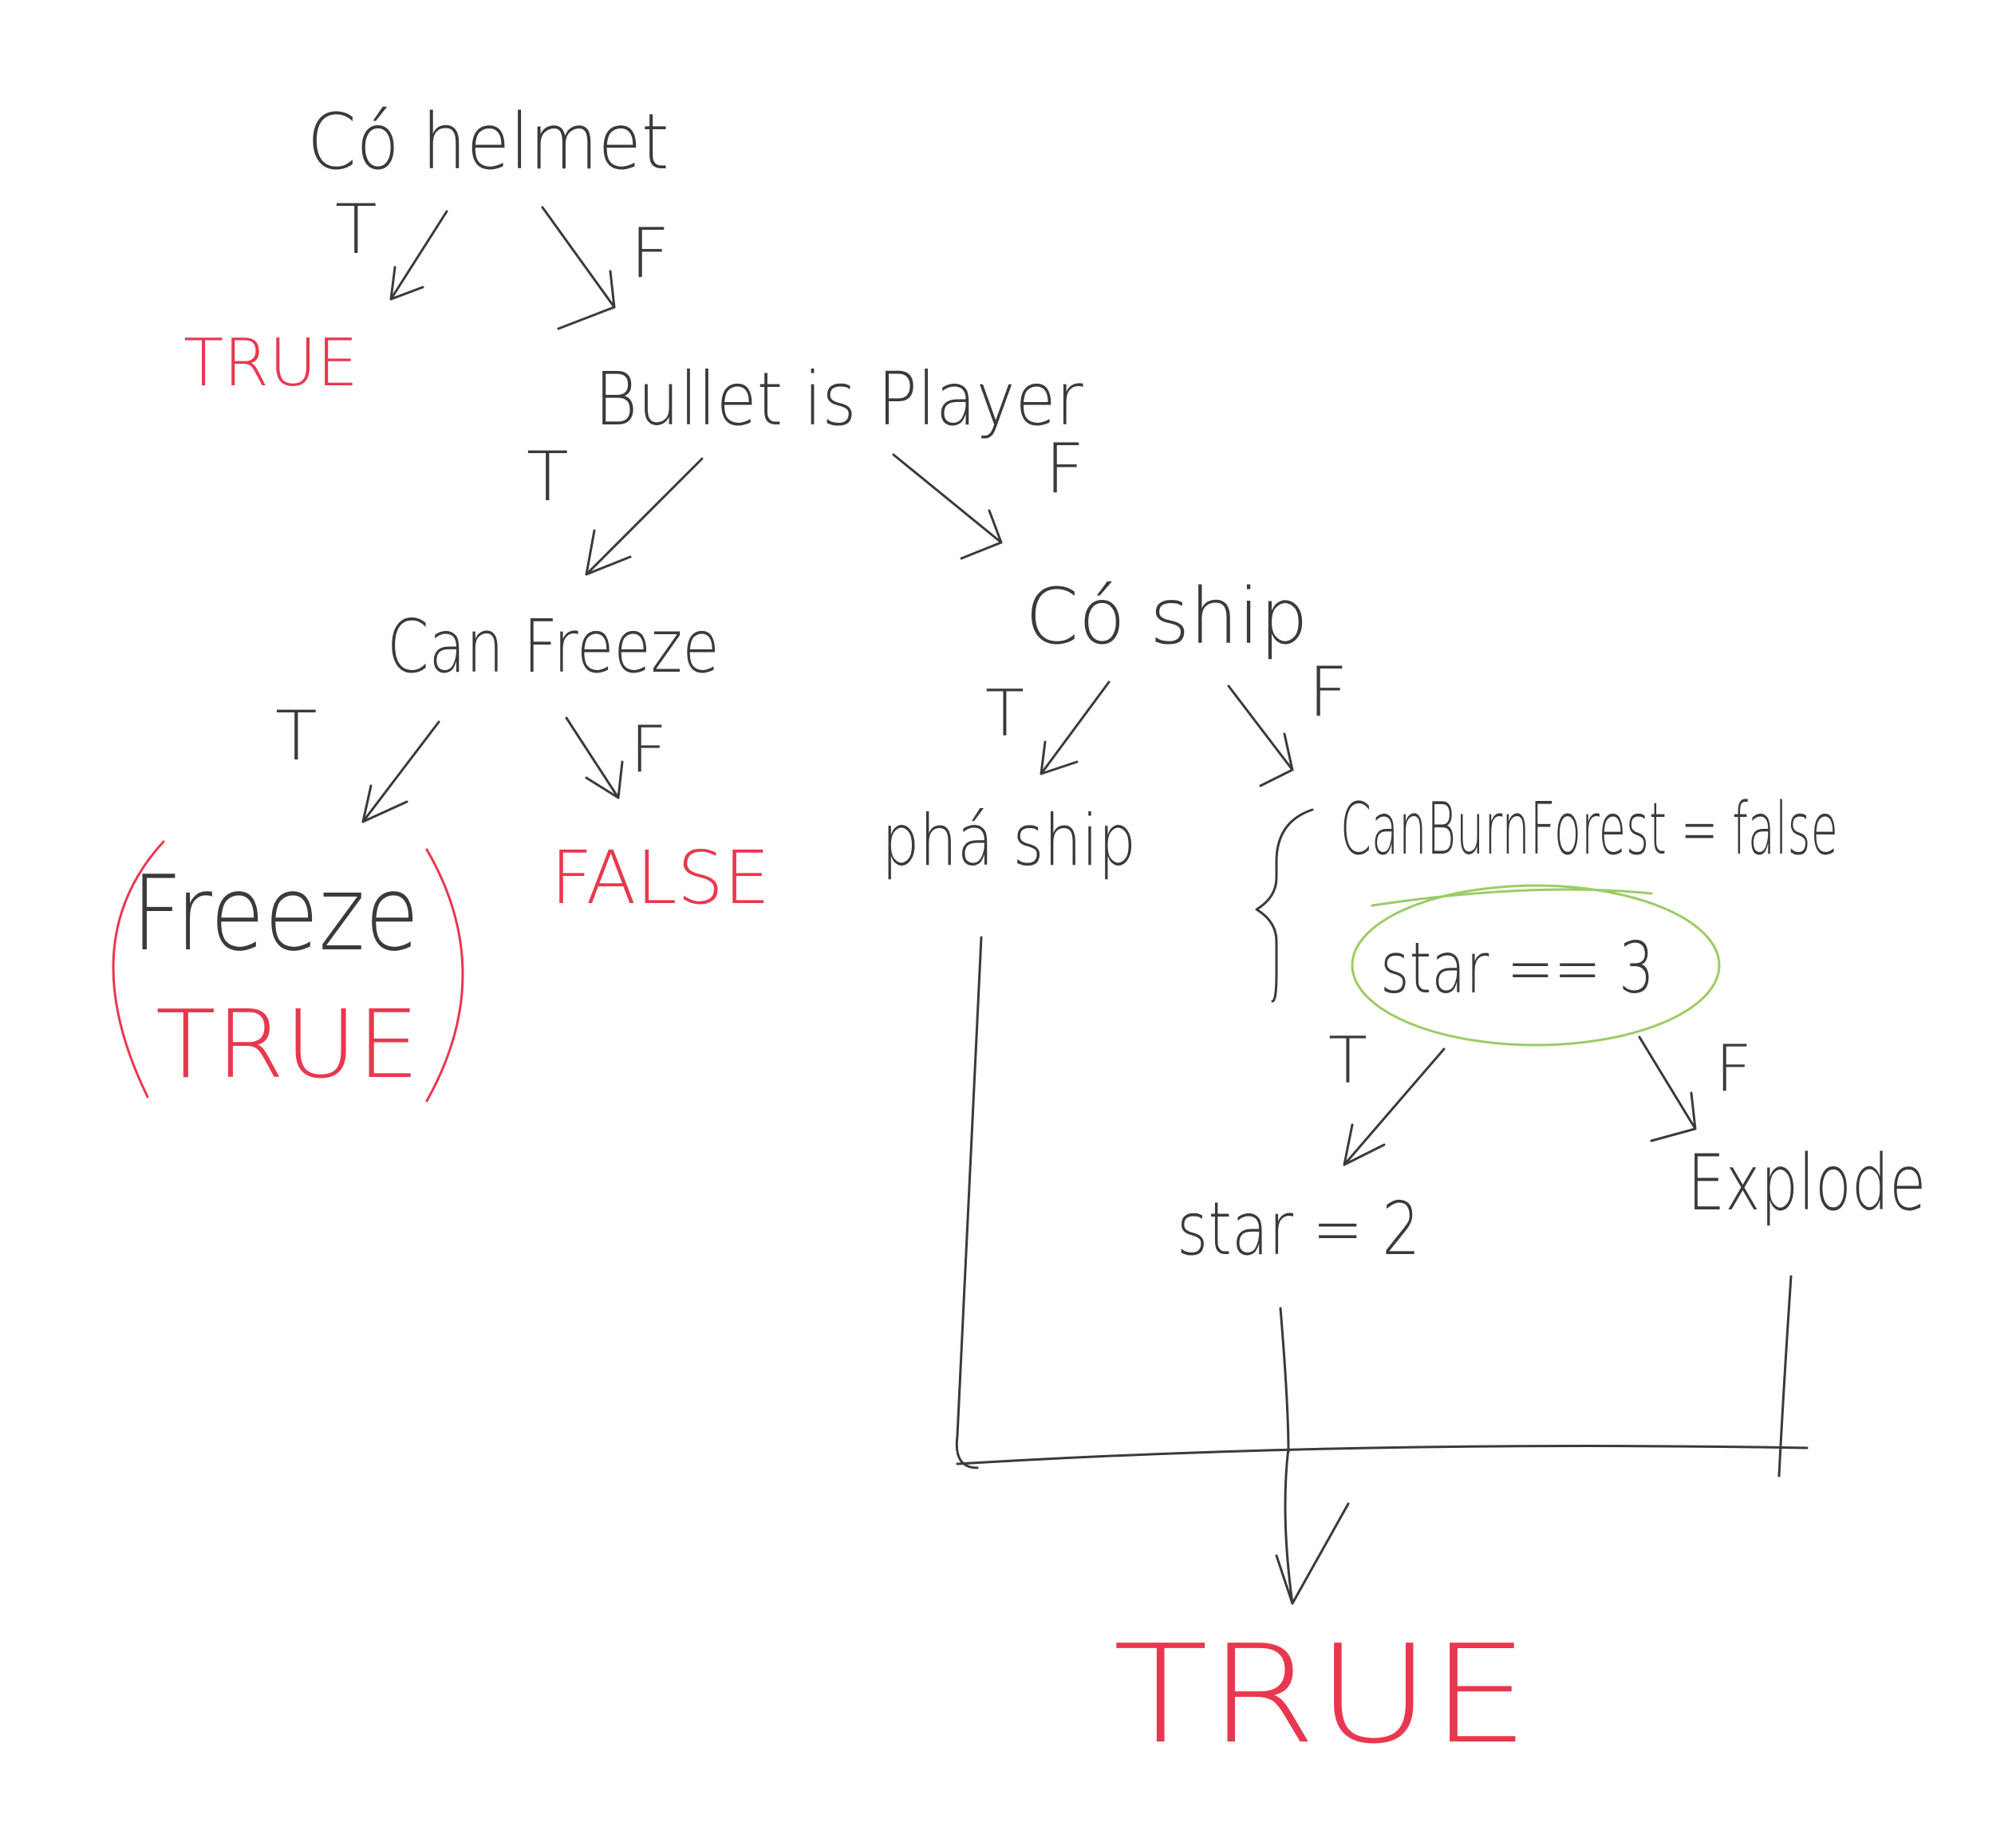 This screenshot has width=2016, height=1842. What do you see at coordinates (401, 771) in the screenshot?
I see `edge-freeze-true` at bounding box center [401, 771].